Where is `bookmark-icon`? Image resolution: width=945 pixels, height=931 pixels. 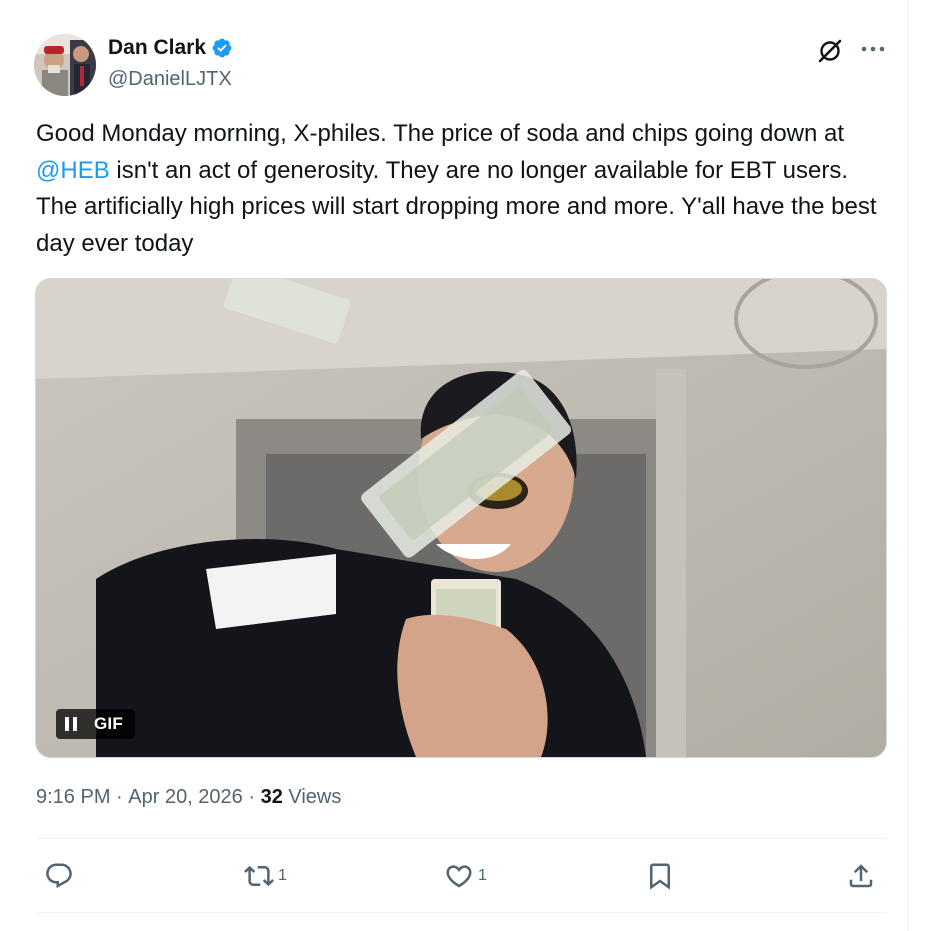
bookmark-icon is located at coordinates (660, 876).